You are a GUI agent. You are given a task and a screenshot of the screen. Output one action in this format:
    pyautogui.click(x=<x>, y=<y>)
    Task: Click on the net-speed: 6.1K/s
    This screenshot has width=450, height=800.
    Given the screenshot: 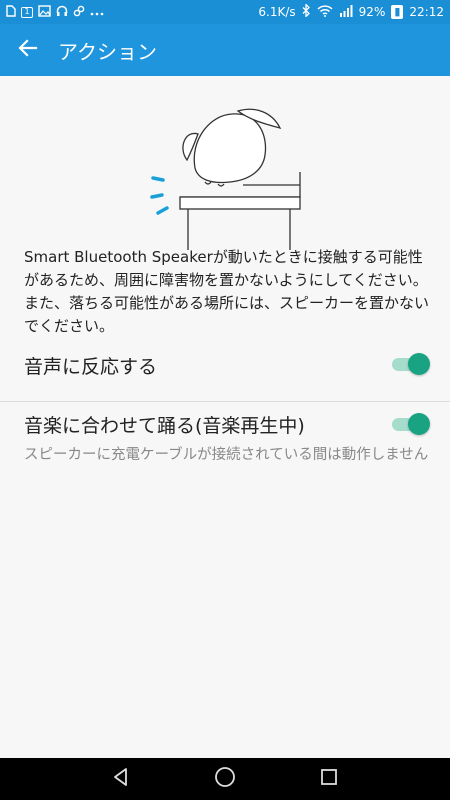 What is the action you would take?
    pyautogui.click(x=277, y=12)
    